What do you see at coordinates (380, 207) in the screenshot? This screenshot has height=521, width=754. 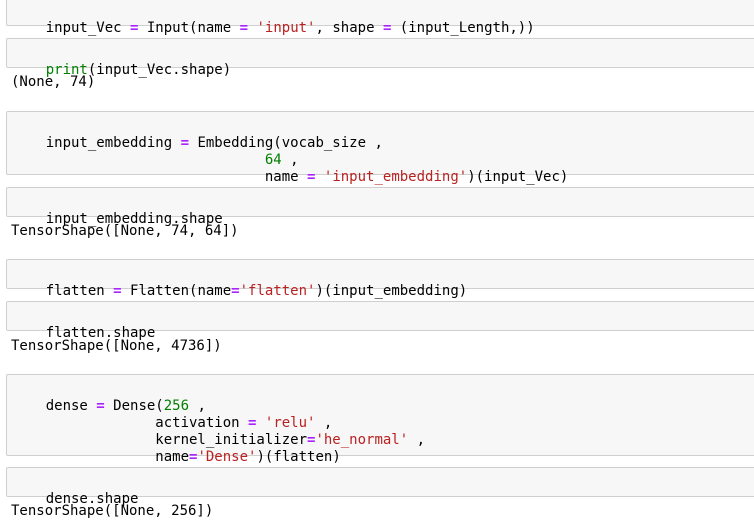 I see `code-cell-input-embedding-shape: input_embedding.shape` at bounding box center [380, 207].